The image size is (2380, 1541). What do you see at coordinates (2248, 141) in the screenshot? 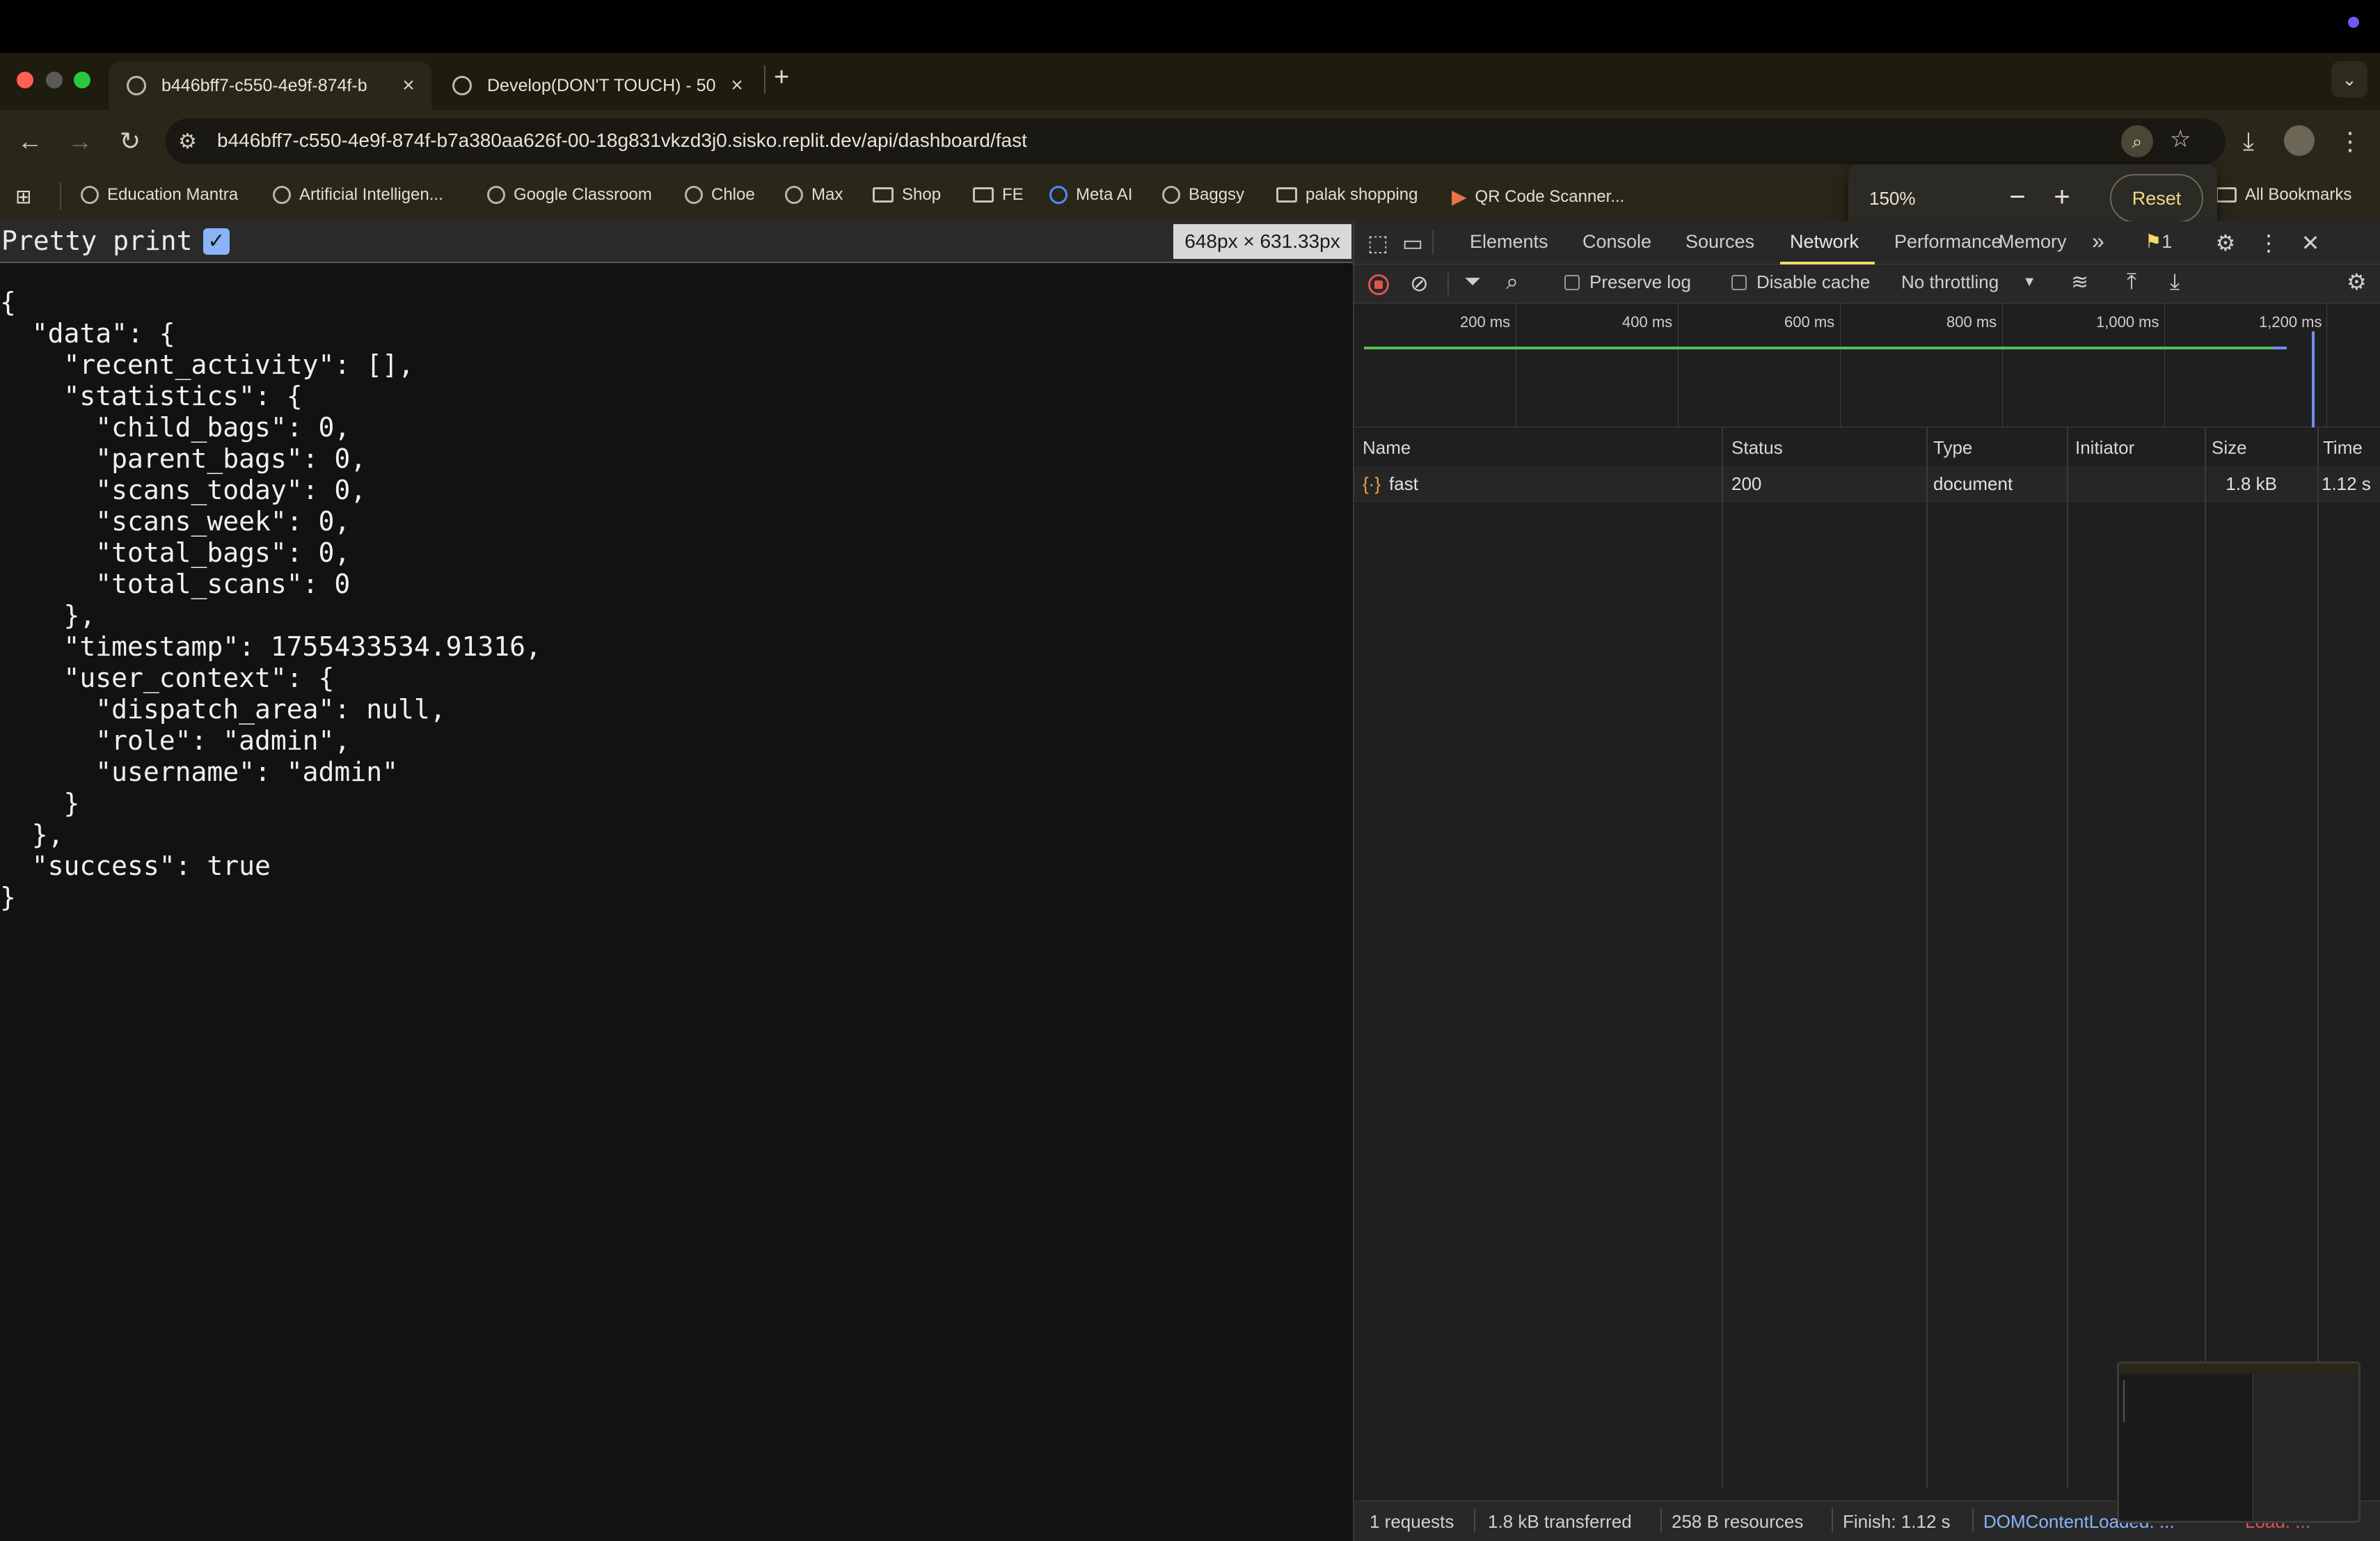
I see `downloads-icon: ⤓` at bounding box center [2248, 141].